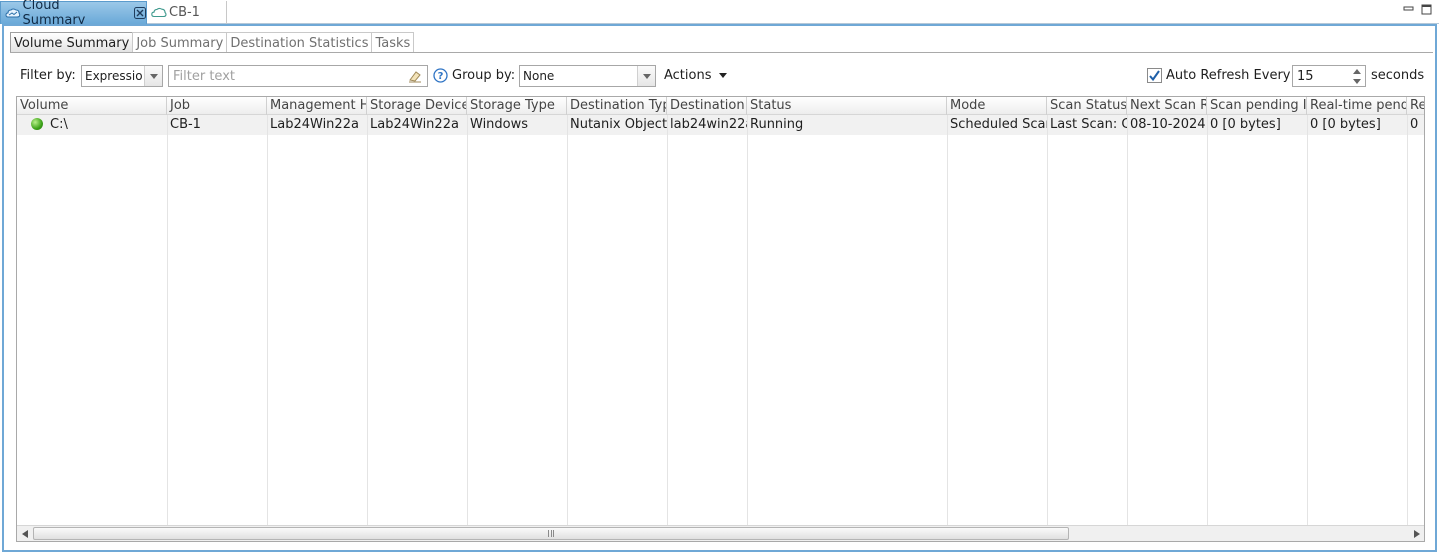  I want to click on actions-label: Actions, so click(688, 75).